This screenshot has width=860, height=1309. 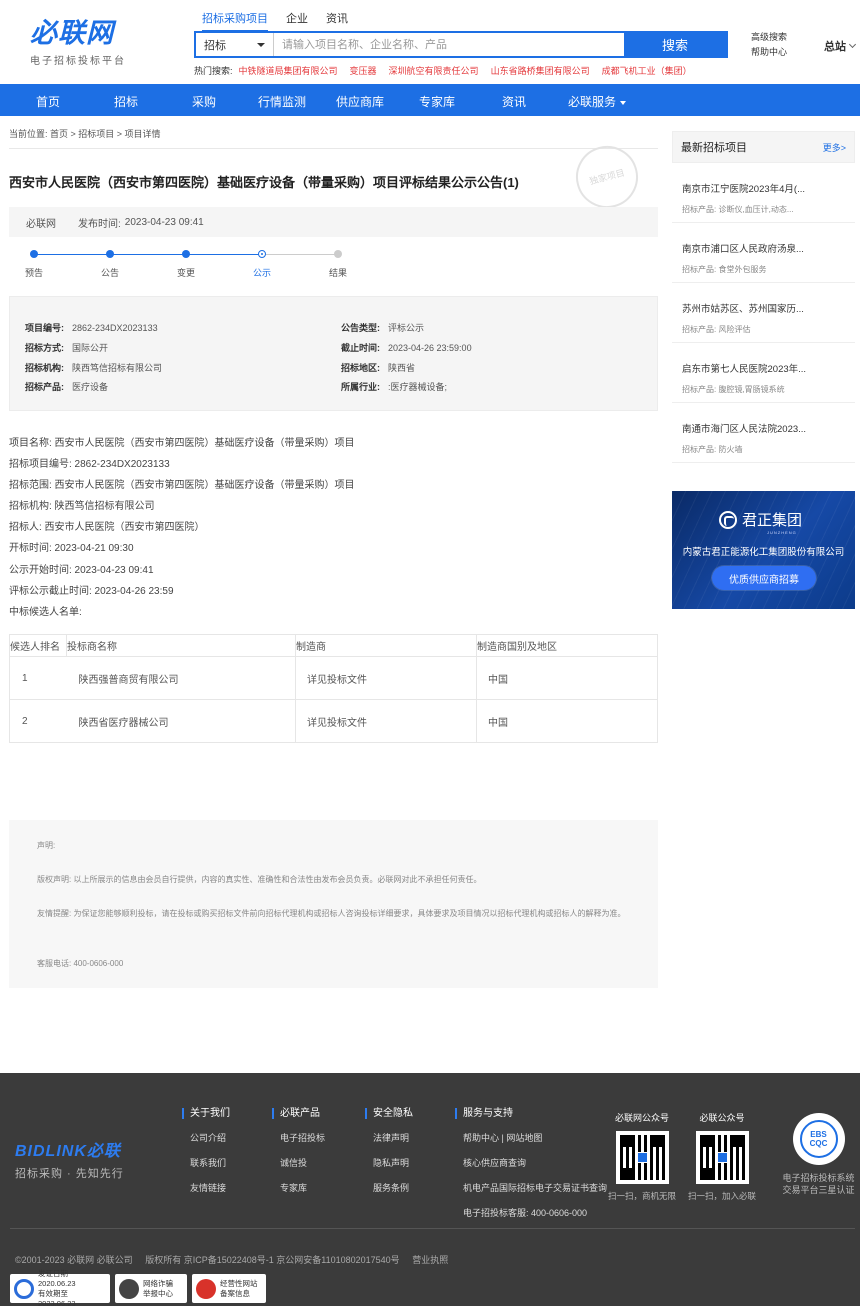 I want to click on help-center-link: 帮助中心, so click(x=769, y=52).